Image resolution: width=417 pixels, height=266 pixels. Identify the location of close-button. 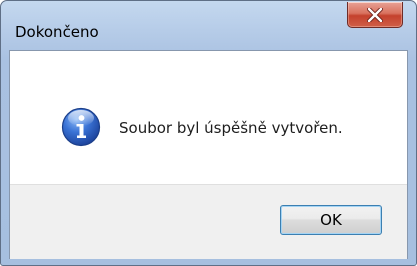
(375, 15).